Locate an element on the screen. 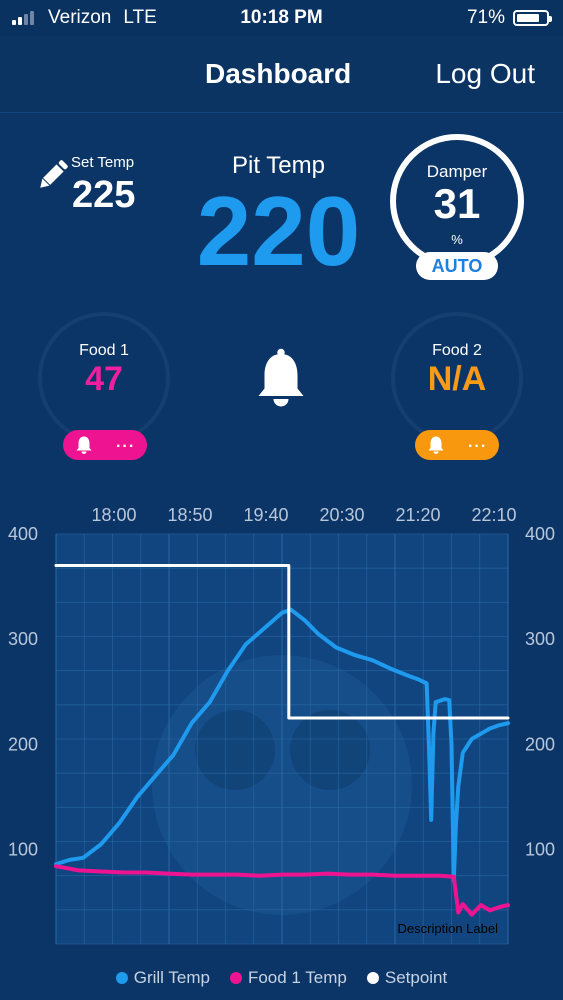 The height and width of the screenshot is (1000, 563). y-tick-label-left: 400 is located at coordinates (23, 534).